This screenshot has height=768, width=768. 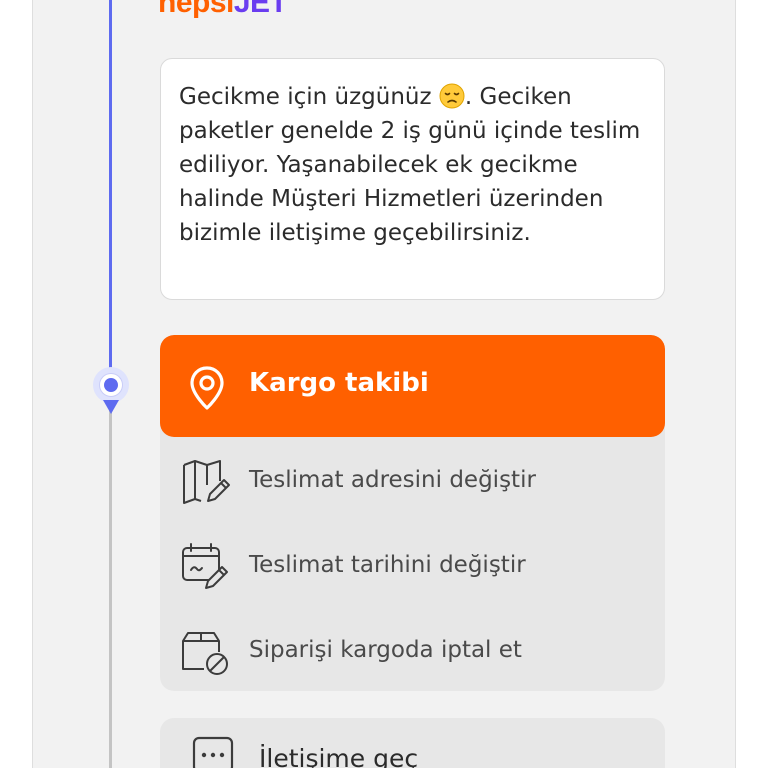 I want to click on cargo-tracking-header: Kargo takibi, so click(x=412, y=386).